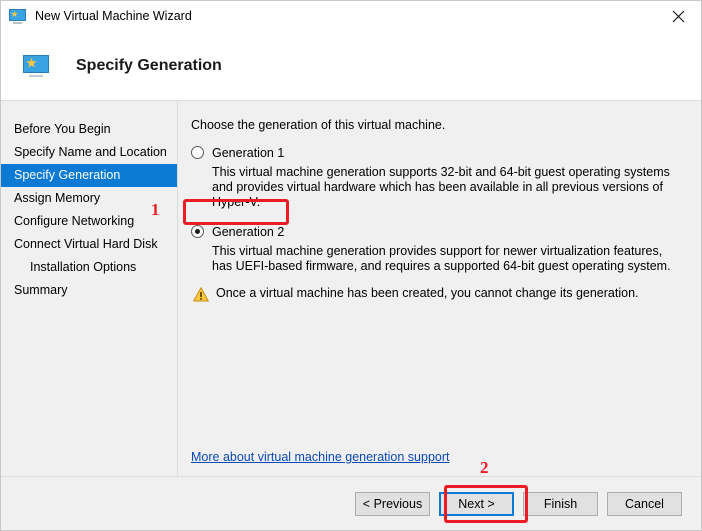  I want to click on next-button: Next >, so click(476, 503).